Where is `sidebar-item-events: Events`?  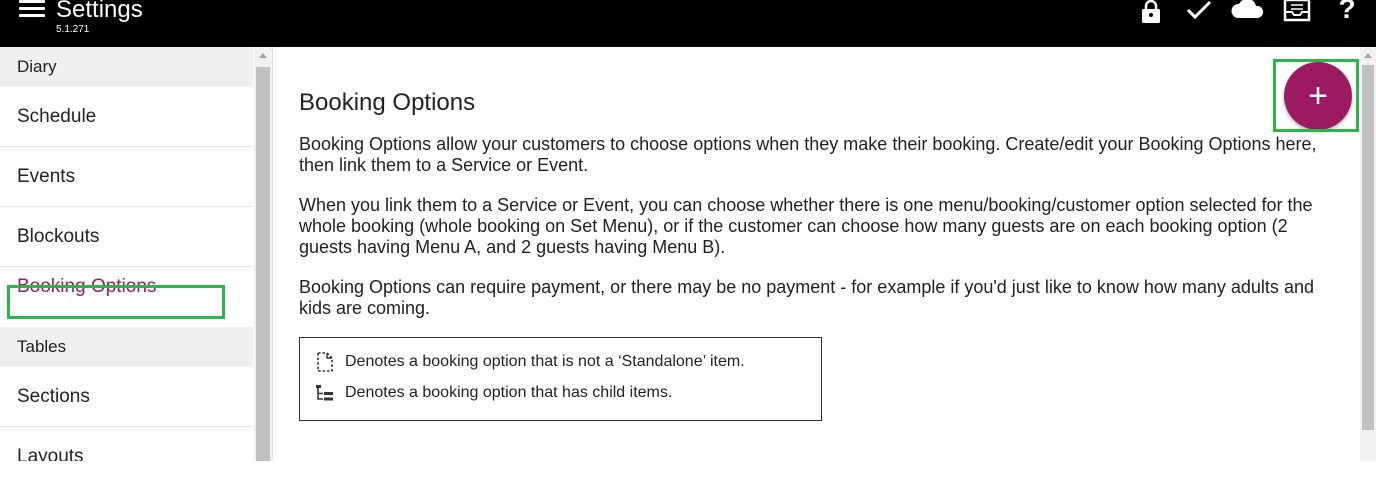 sidebar-item-events: Events is located at coordinates (126, 177).